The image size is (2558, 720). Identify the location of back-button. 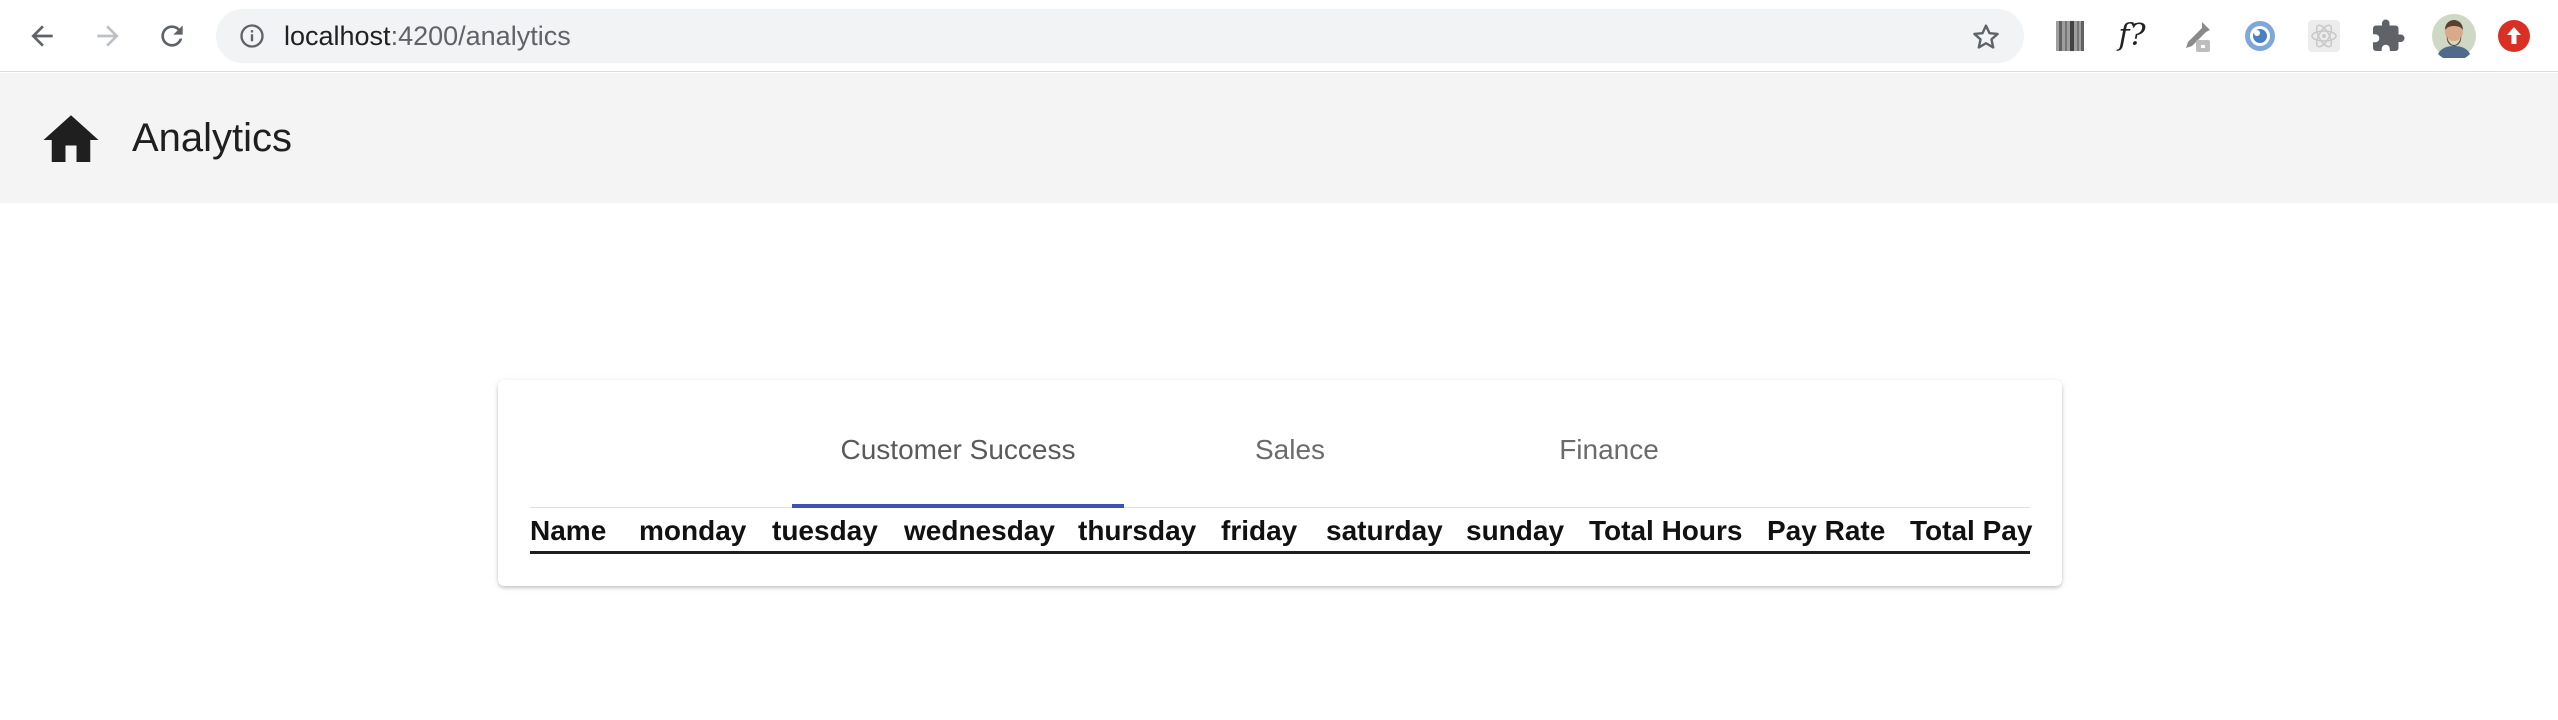
(42, 36).